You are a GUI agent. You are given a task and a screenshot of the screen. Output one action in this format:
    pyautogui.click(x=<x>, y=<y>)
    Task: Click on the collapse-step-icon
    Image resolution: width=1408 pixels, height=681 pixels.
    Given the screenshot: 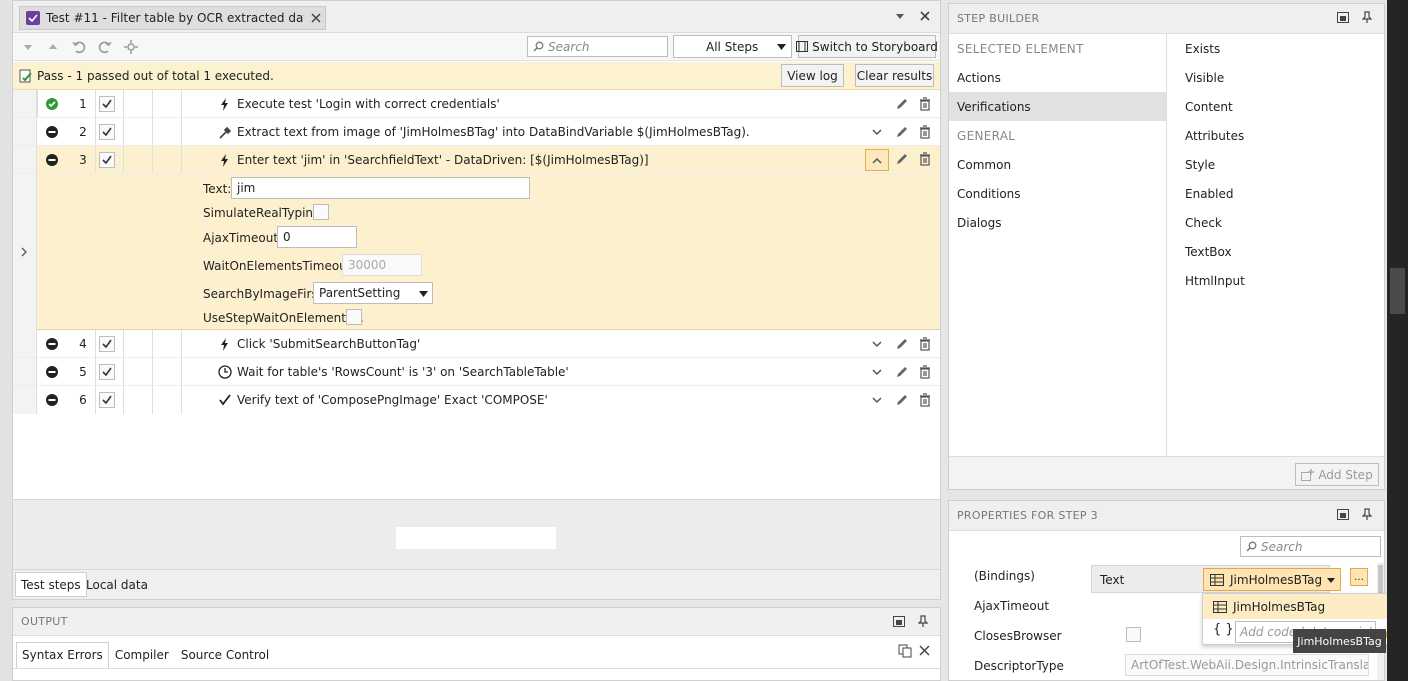 What is the action you would take?
    pyautogui.click(x=877, y=160)
    